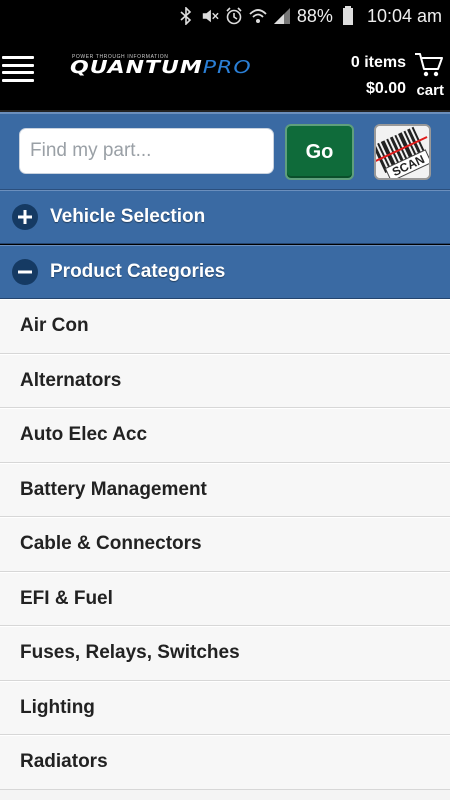  What do you see at coordinates (430, 90) in the screenshot?
I see `cart-label: cart` at bounding box center [430, 90].